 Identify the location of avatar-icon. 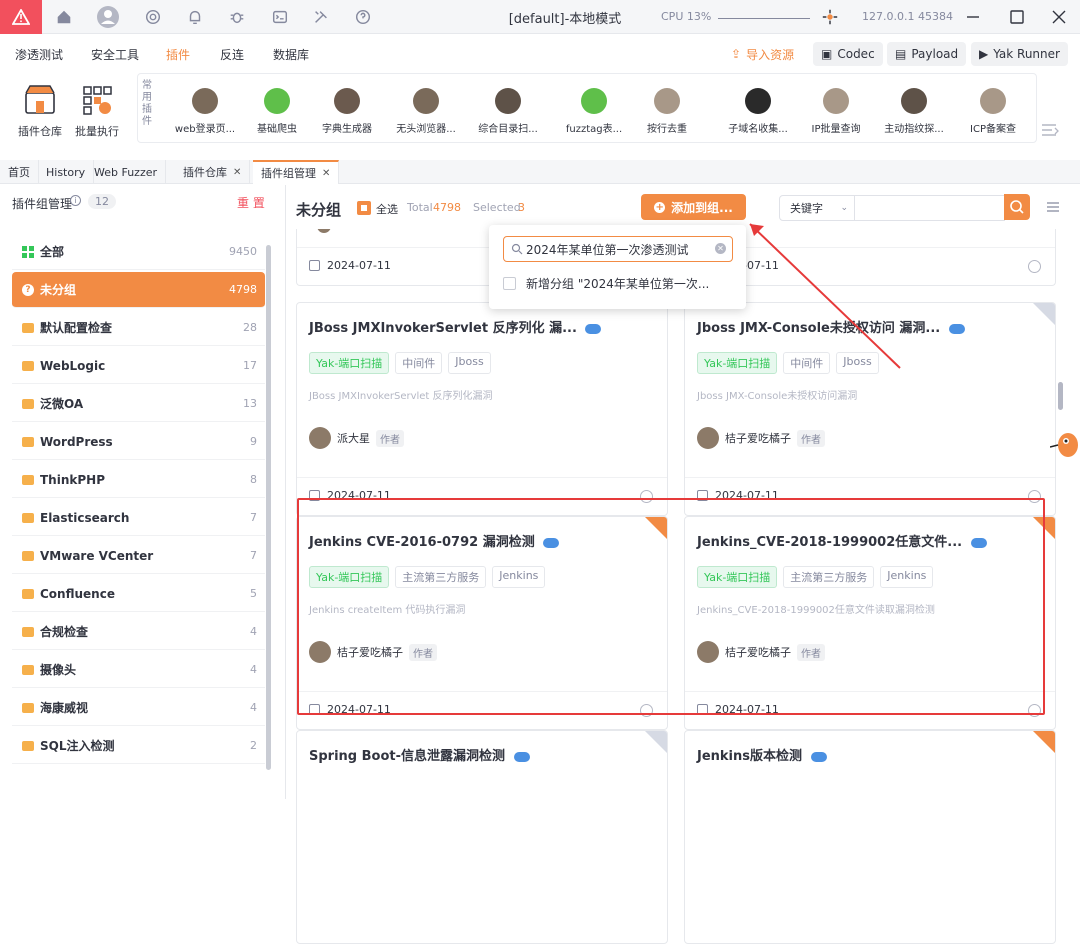
(108, 17).